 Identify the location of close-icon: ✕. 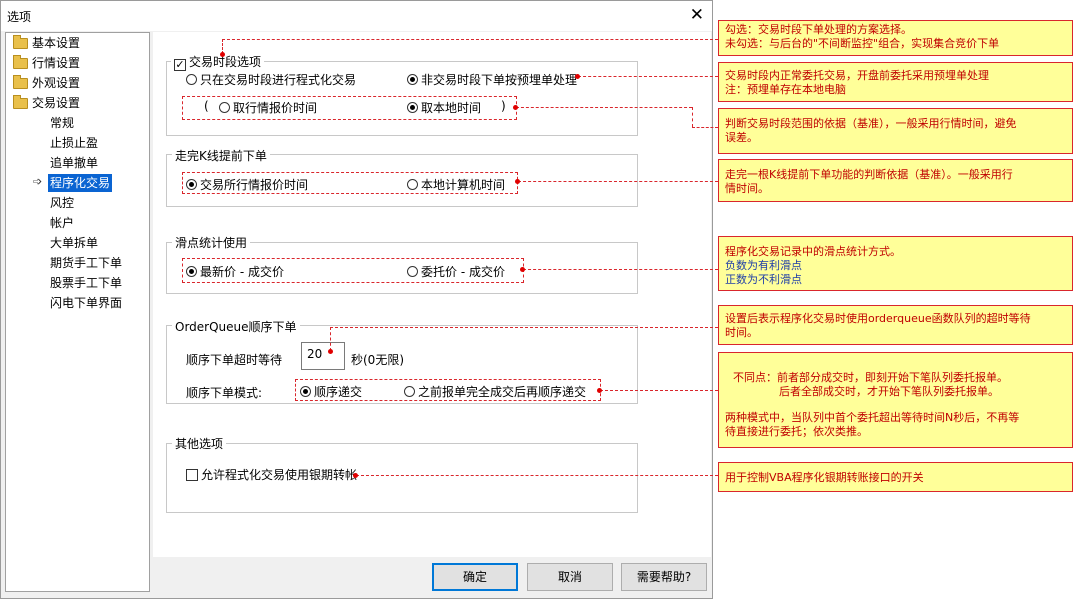
(697, 15).